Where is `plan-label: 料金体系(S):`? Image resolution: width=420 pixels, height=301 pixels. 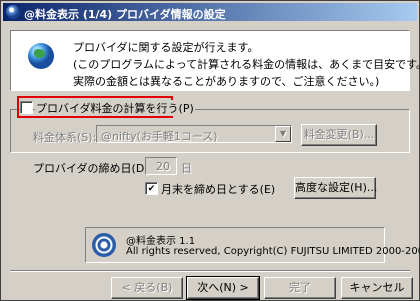 plan-label: 料金体系(S): is located at coordinates (65, 137).